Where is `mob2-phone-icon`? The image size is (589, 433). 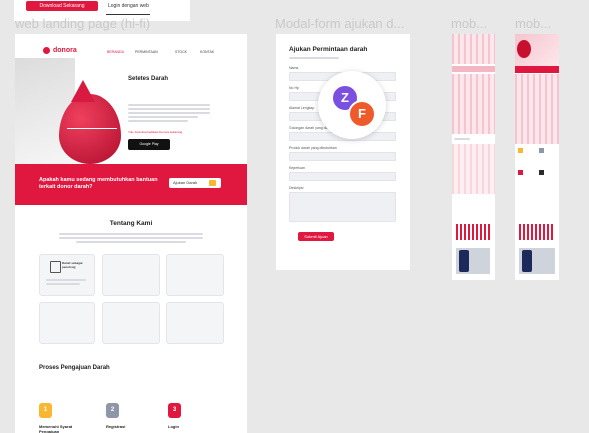
mob2-phone-icon is located at coordinates (527, 261).